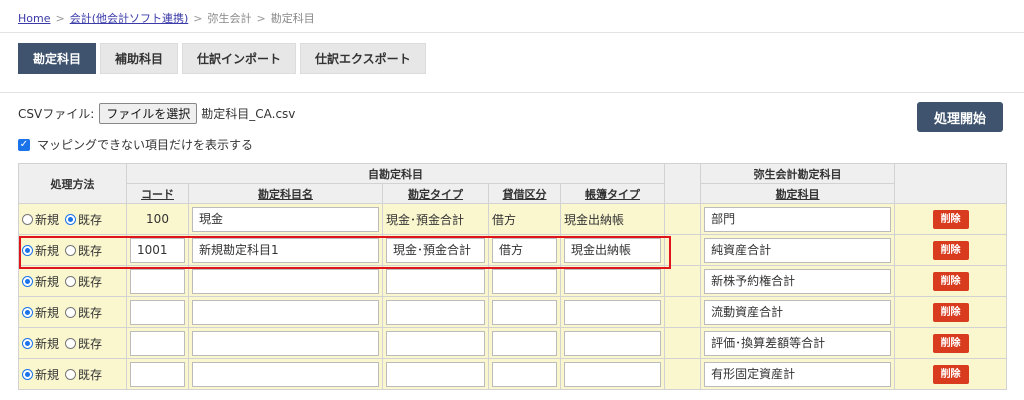 This screenshot has height=400, width=1024. I want to click on yayoi-account-input: 流動資産合計, so click(798, 312).